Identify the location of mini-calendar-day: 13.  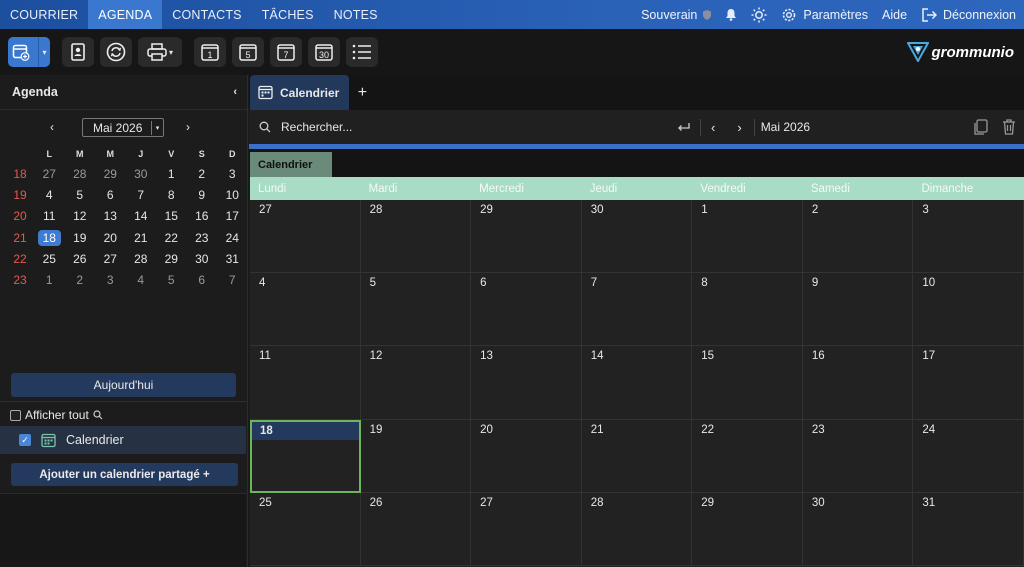
(110, 216).